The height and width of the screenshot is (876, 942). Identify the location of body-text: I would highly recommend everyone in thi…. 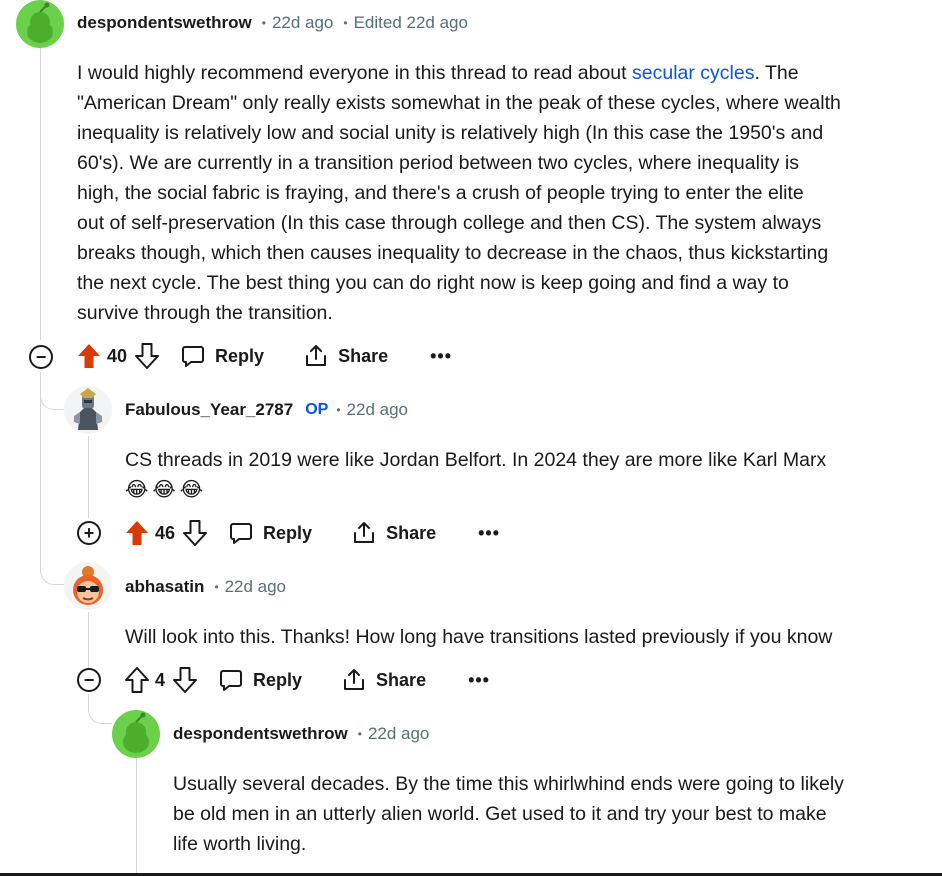
(354, 73).